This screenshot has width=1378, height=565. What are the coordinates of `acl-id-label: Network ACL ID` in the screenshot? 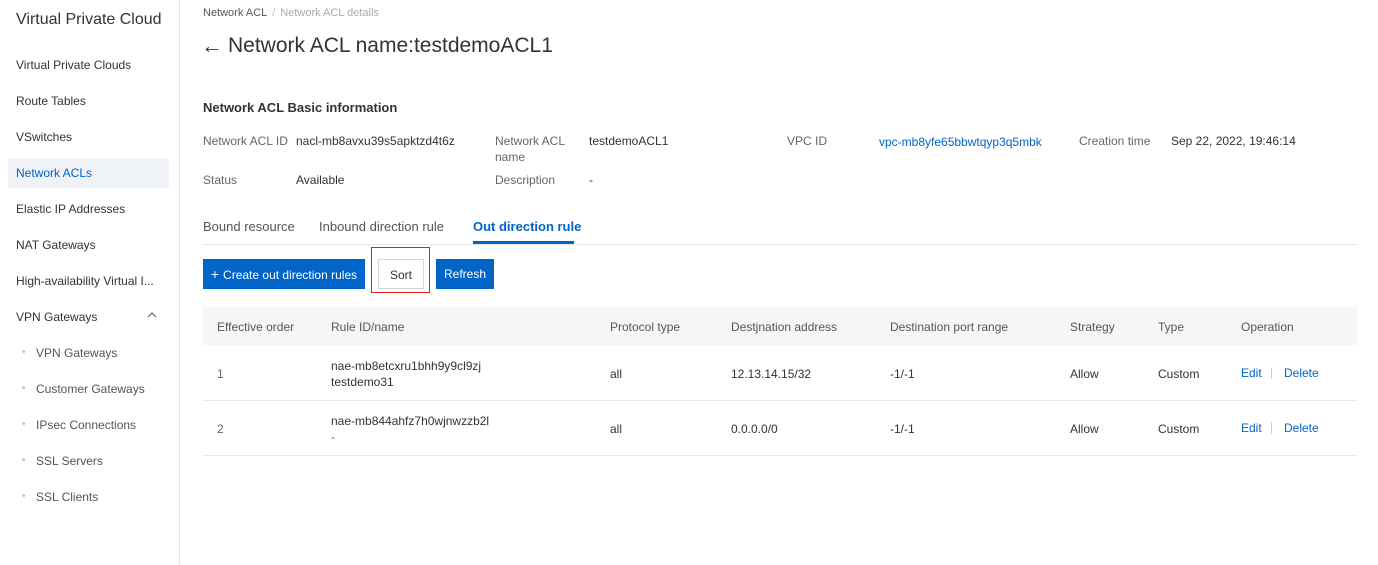 It's located at (245, 141).